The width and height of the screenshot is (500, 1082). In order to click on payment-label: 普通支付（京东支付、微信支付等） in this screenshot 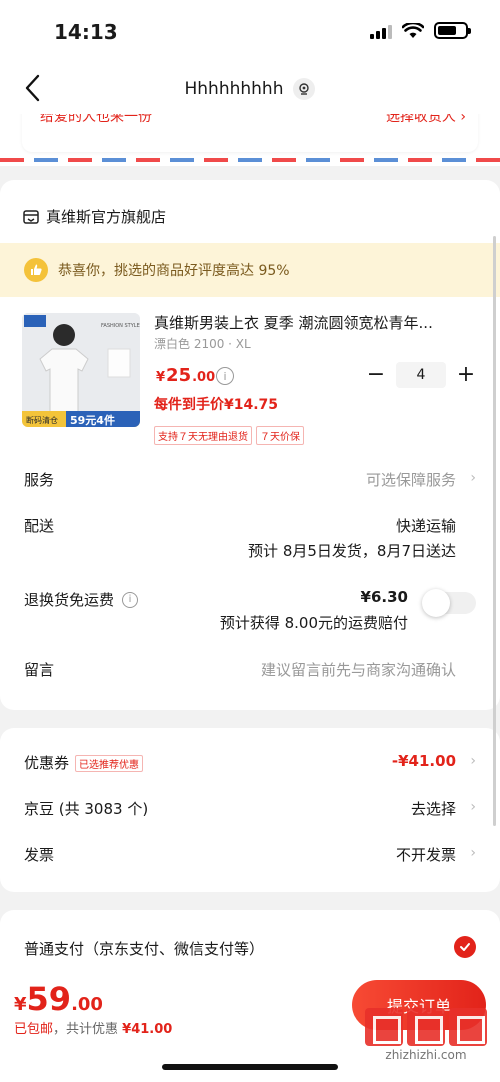, I will do `click(144, 949)`.